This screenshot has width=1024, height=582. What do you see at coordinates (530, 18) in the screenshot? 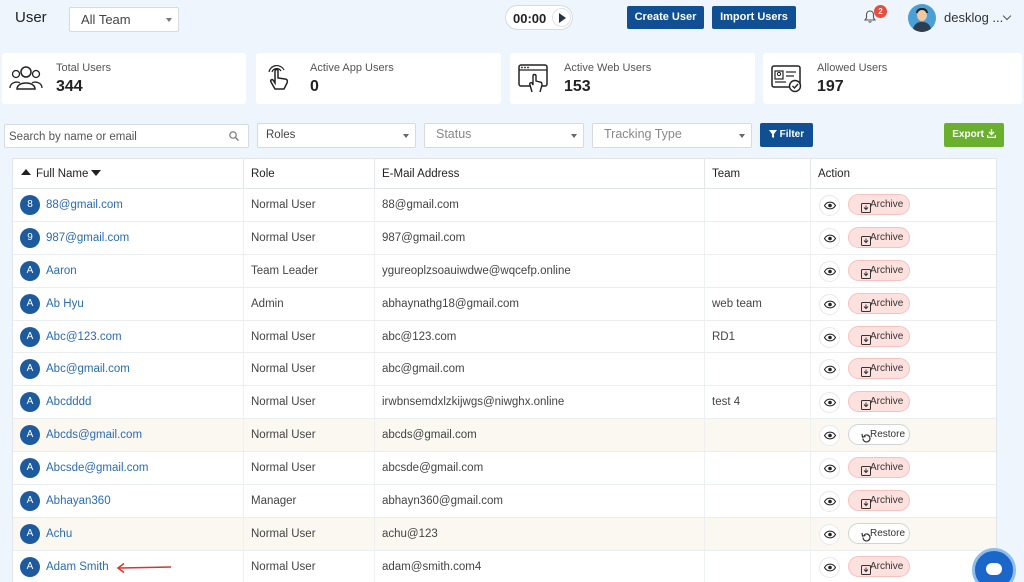
I see `timer-value: 00:00` at bounding box center [530, 18].